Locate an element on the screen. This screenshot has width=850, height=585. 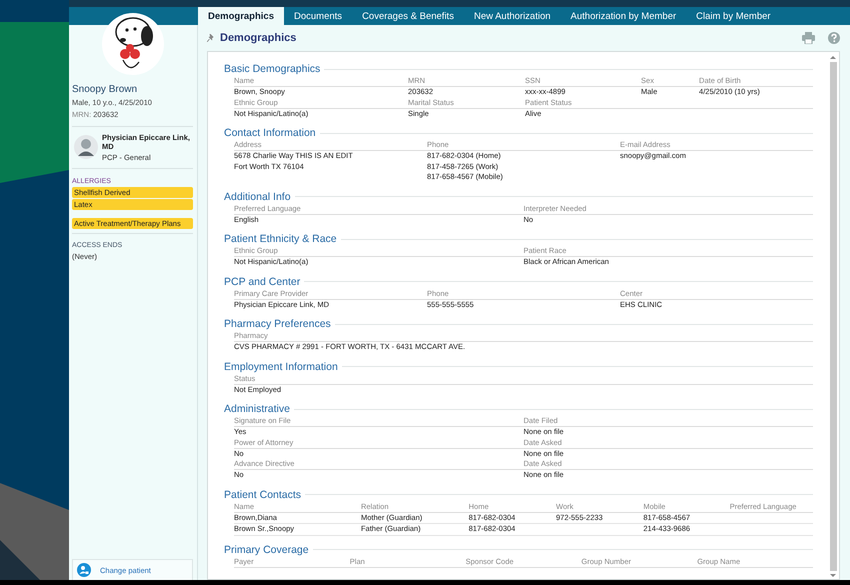
section-heading: Basic Demographics is located at coordinates (272, 69).